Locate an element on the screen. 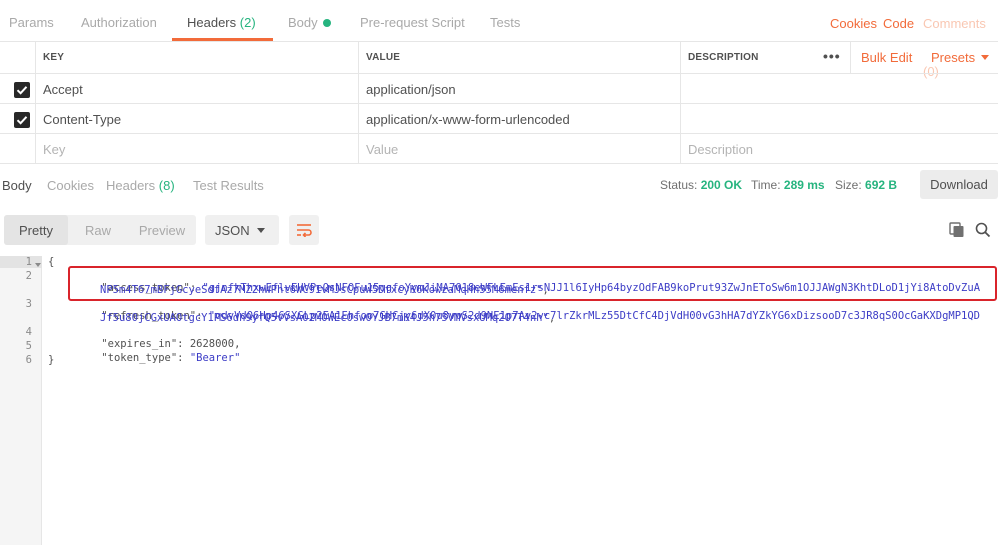 The width and height of the screenshot is (998, 545). tab-label: Authorization is located at coordinates (119, 22).